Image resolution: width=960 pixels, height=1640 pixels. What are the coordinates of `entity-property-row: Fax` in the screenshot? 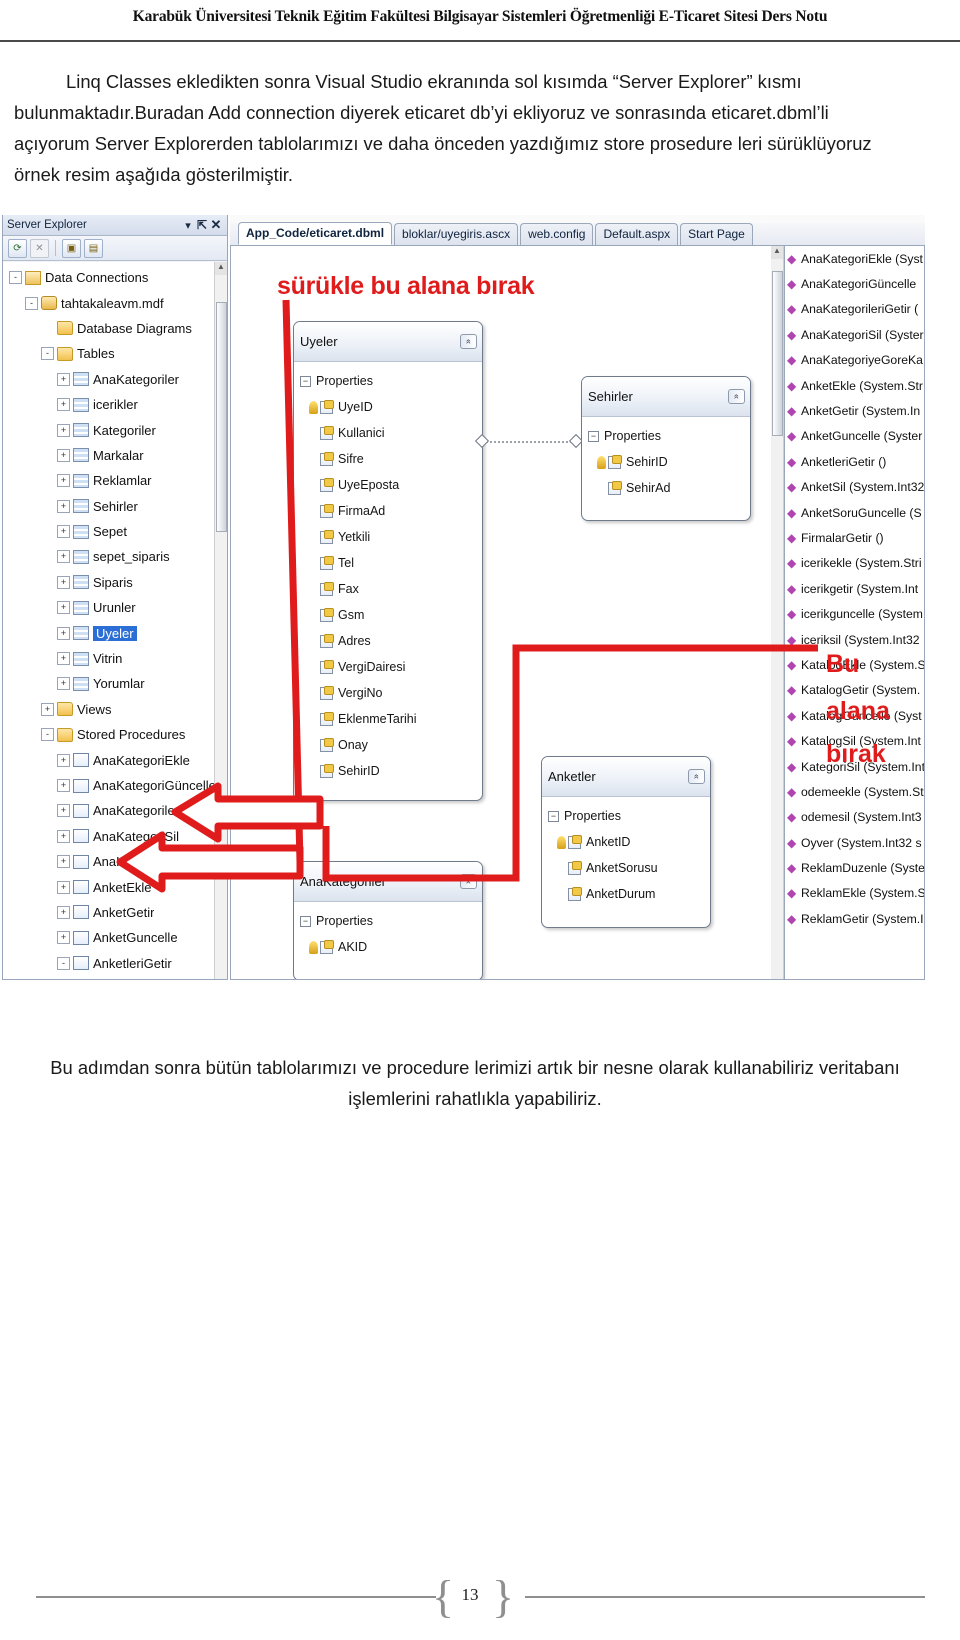 It's located at (388, 589).